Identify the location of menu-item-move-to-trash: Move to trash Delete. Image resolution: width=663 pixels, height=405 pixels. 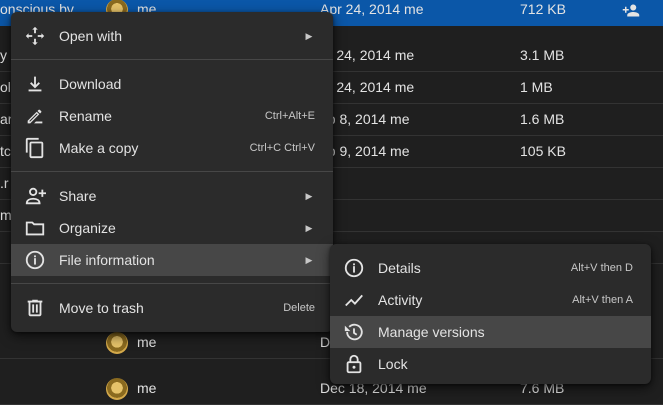
(172, 308).